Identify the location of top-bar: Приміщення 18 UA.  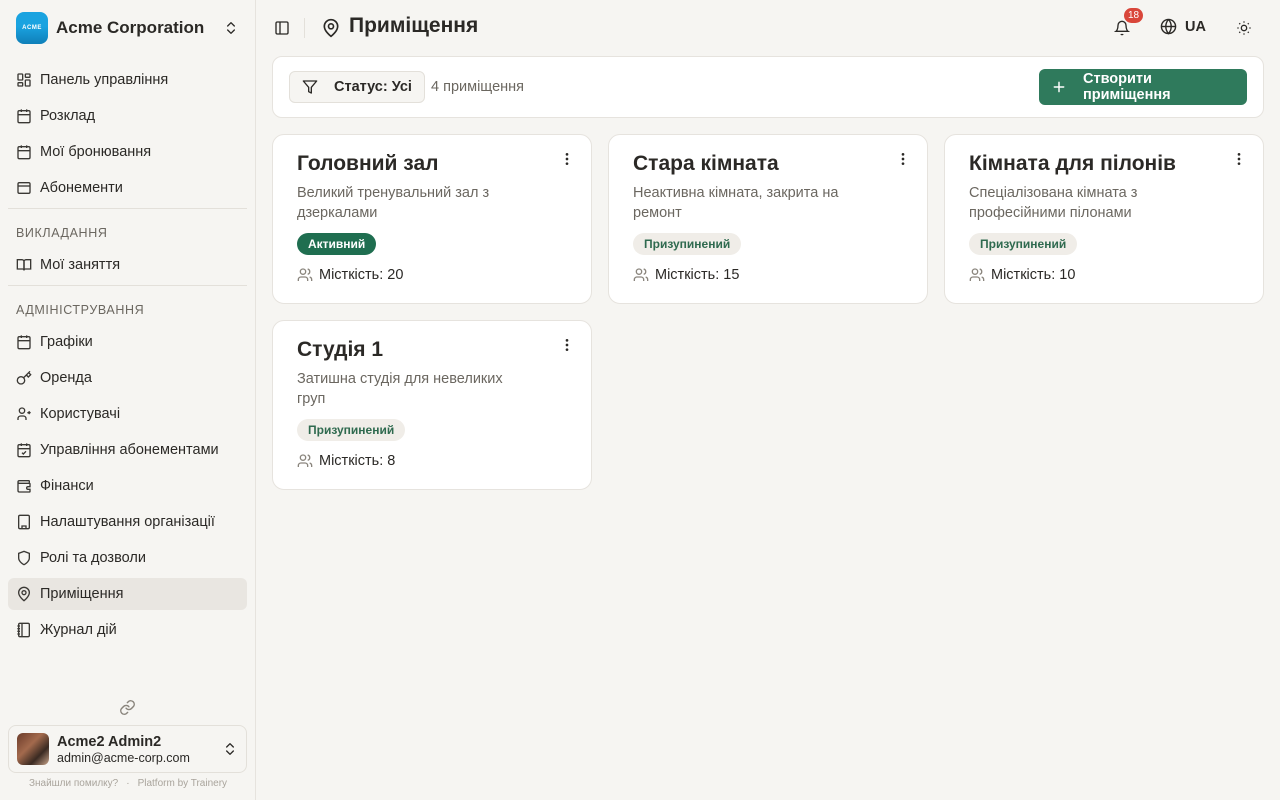
(768, 28).